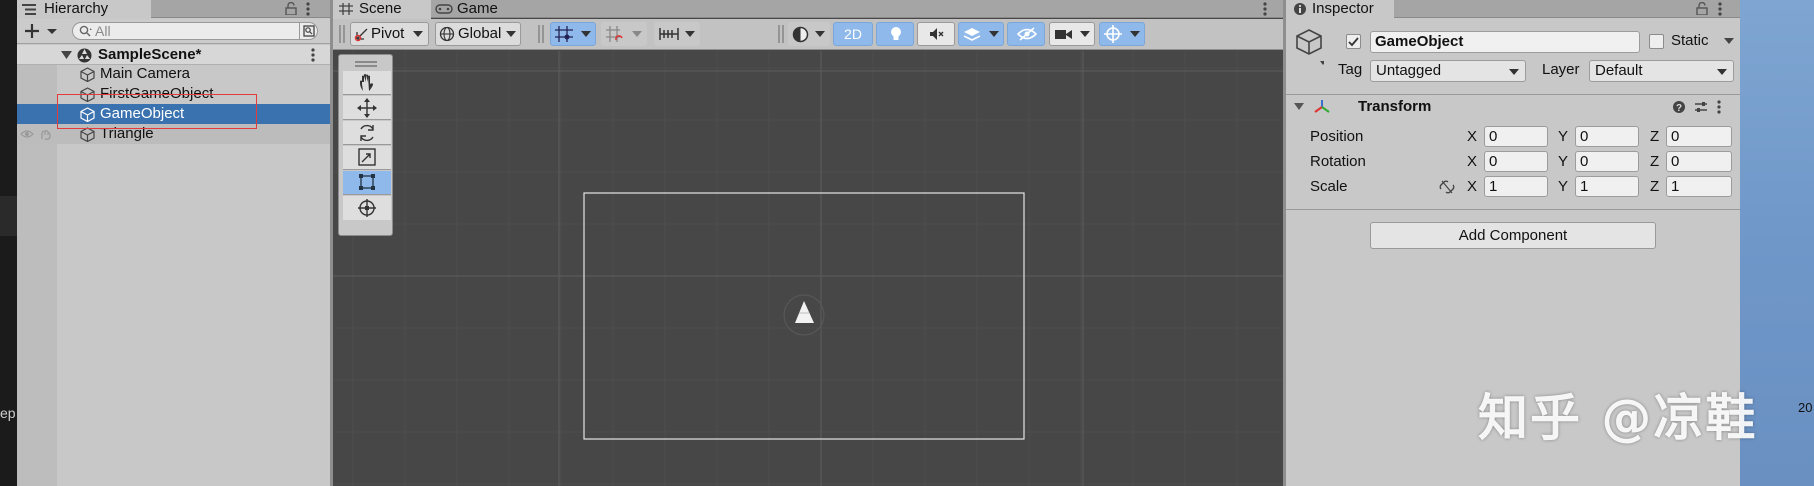  Describe the element at coordinates (1353, 41) in the screenshot. I see `active-checkbox` at that location.